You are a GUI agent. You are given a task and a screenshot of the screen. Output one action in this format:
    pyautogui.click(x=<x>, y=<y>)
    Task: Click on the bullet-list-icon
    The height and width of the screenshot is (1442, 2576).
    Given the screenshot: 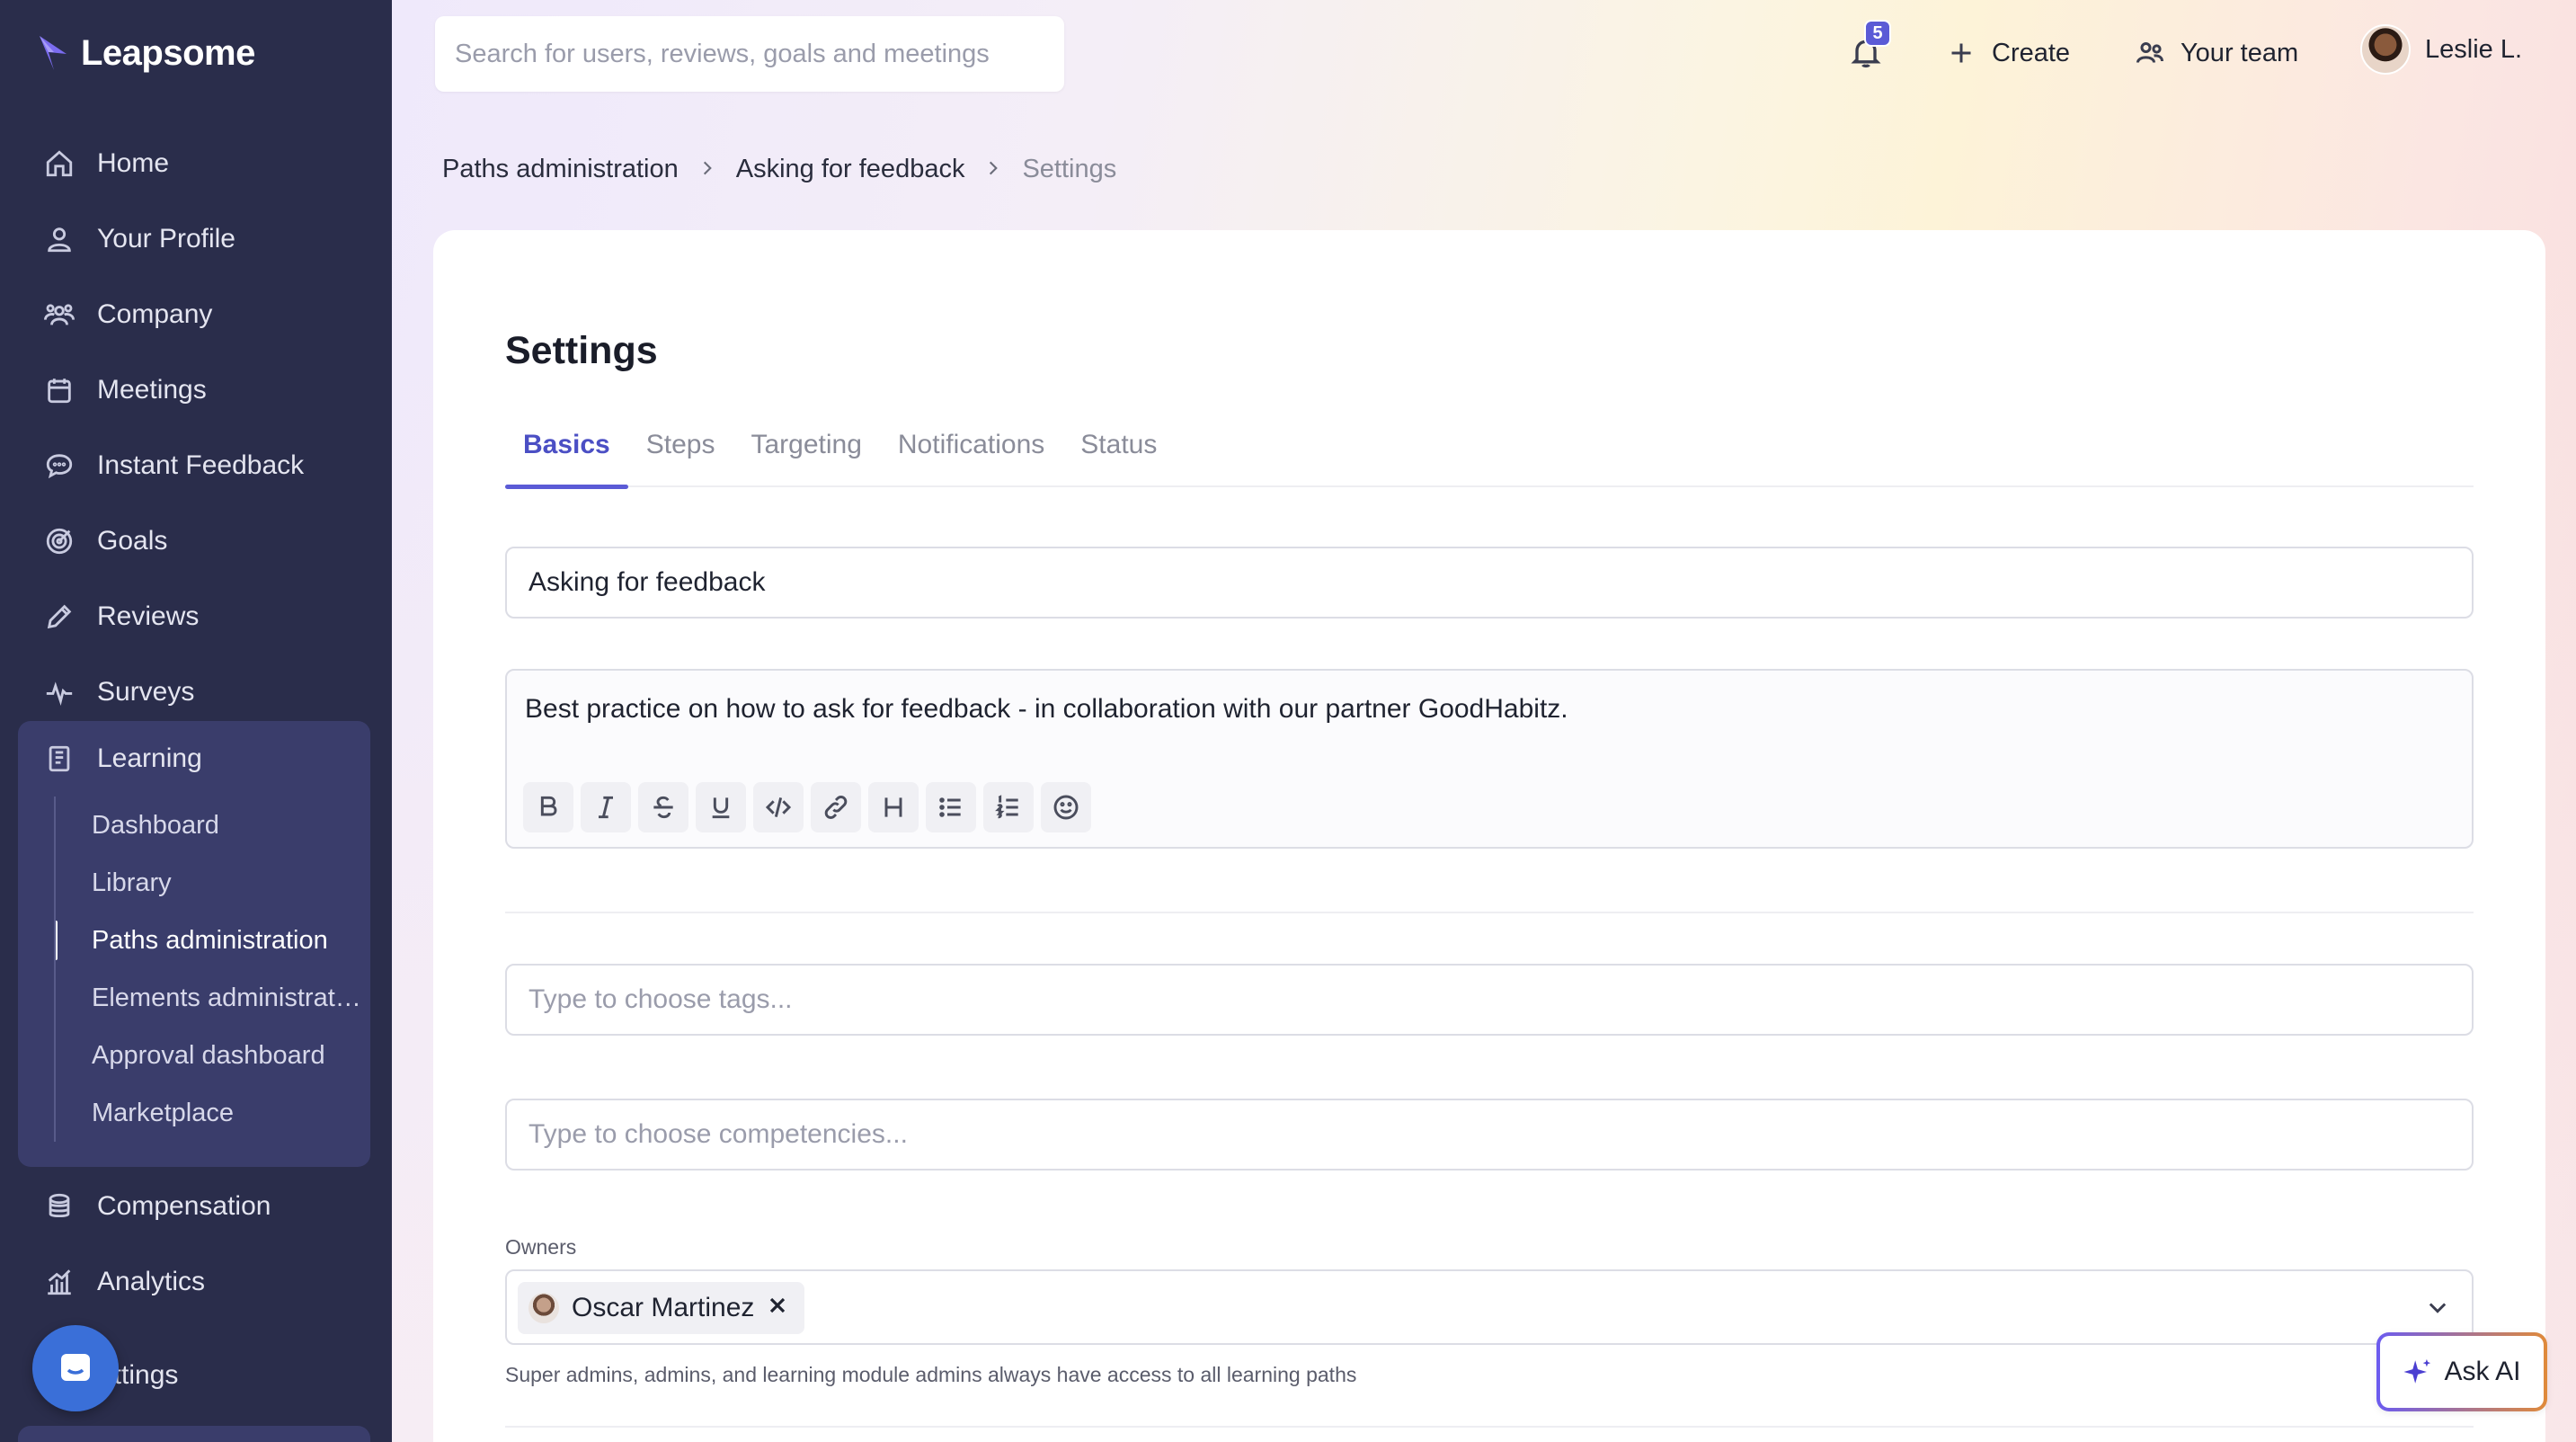 What is the action you would take?
    pyautogui.click(x=950, y=807)
    